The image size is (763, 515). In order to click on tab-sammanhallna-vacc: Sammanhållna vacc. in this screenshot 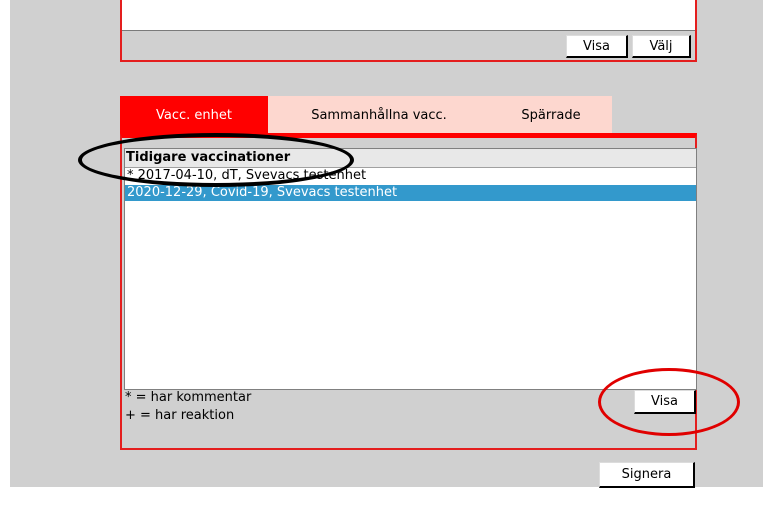, I will do `click(379, 115)`.